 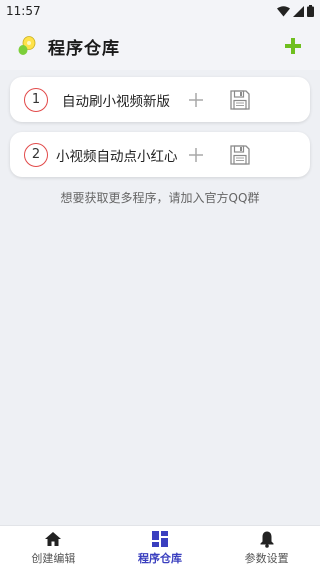 What do you see at coordinates (283, 10) in the screenshot?
I see `wifi-icon` at bounding box center [283, 10].